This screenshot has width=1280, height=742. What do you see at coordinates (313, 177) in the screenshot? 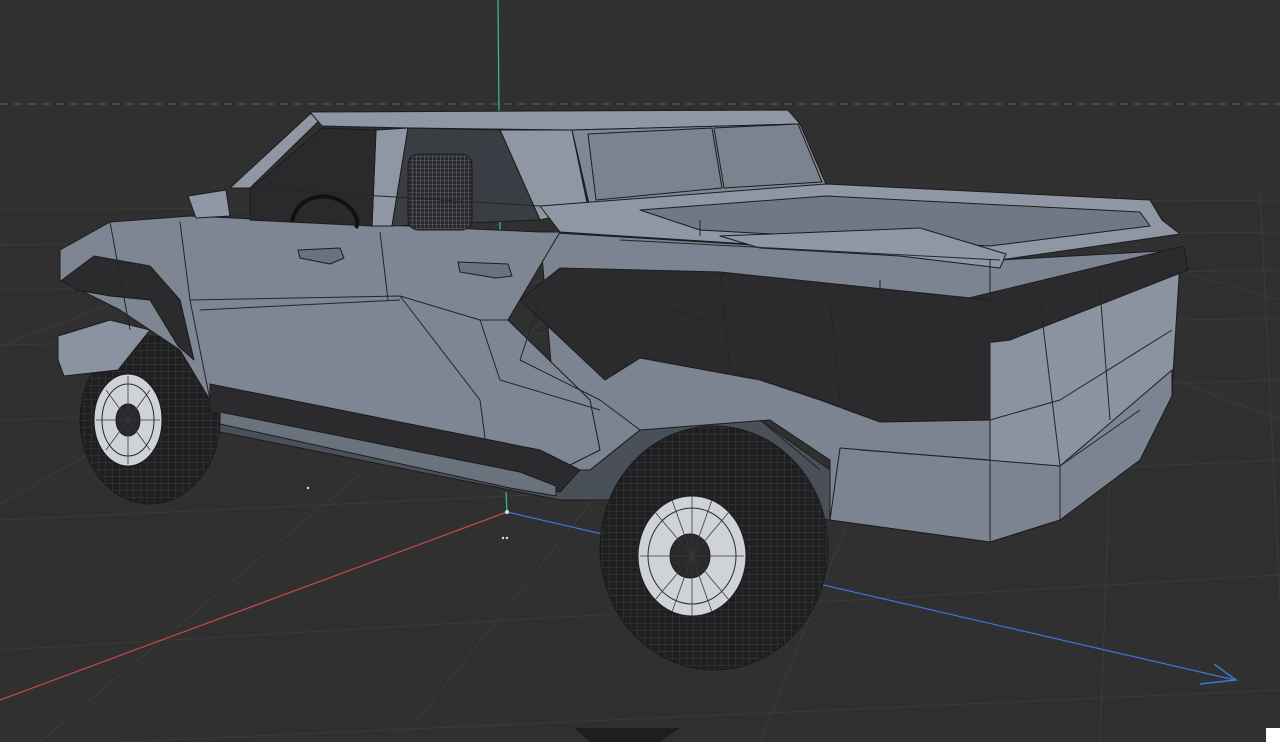
I see `cabin-interior` at bounding box center [313, 177].